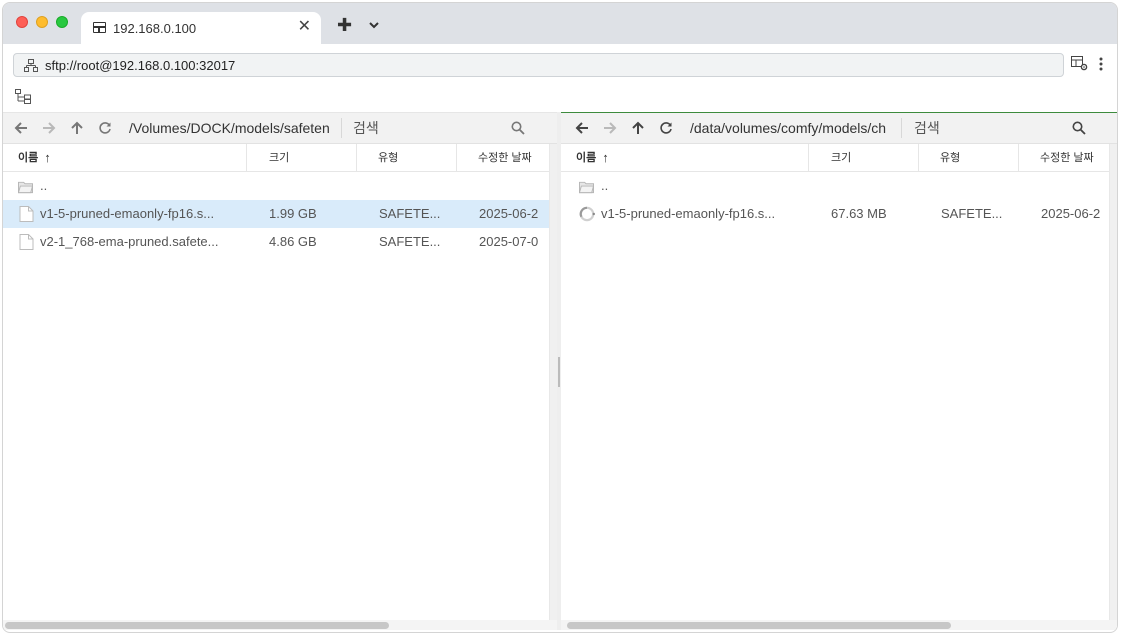 The image size is (1123, 635). I want to click on chevron-down-icon, so click(374, 25).